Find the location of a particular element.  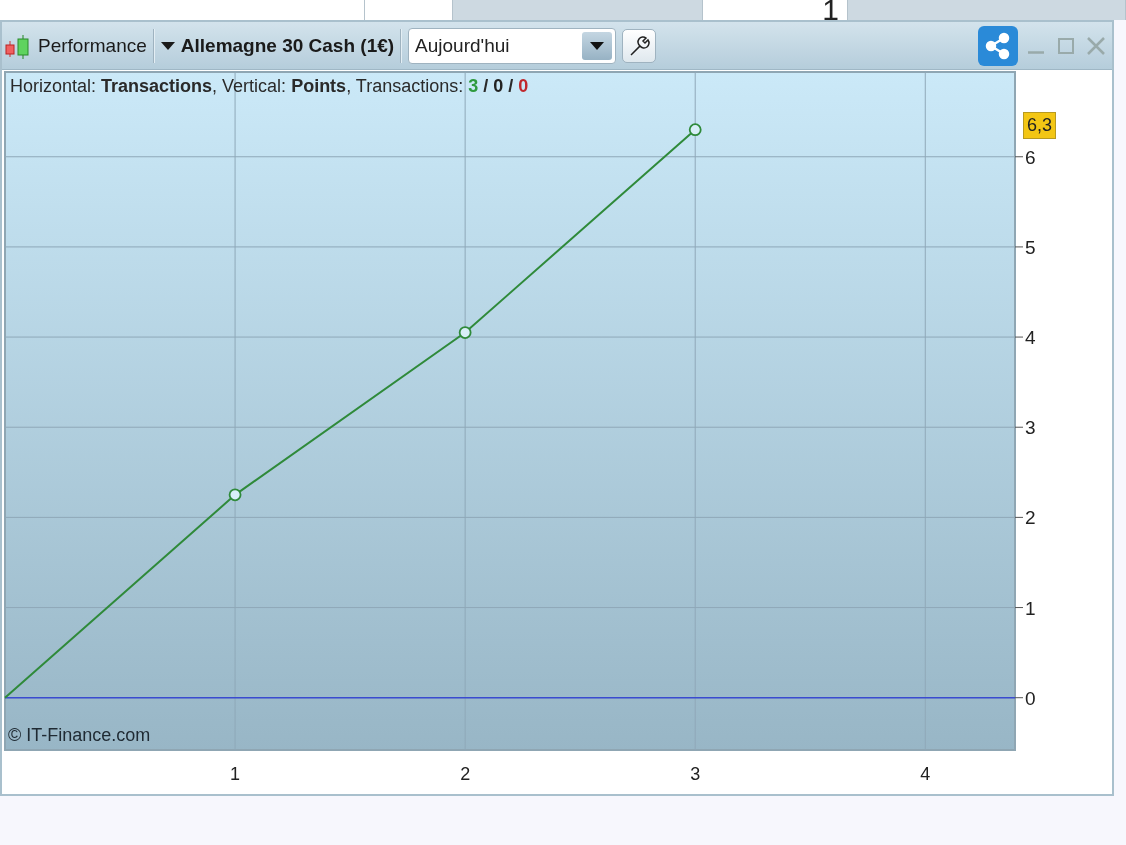

copyright-text: © IT-Finance.com is located at coordinates (79, 735).